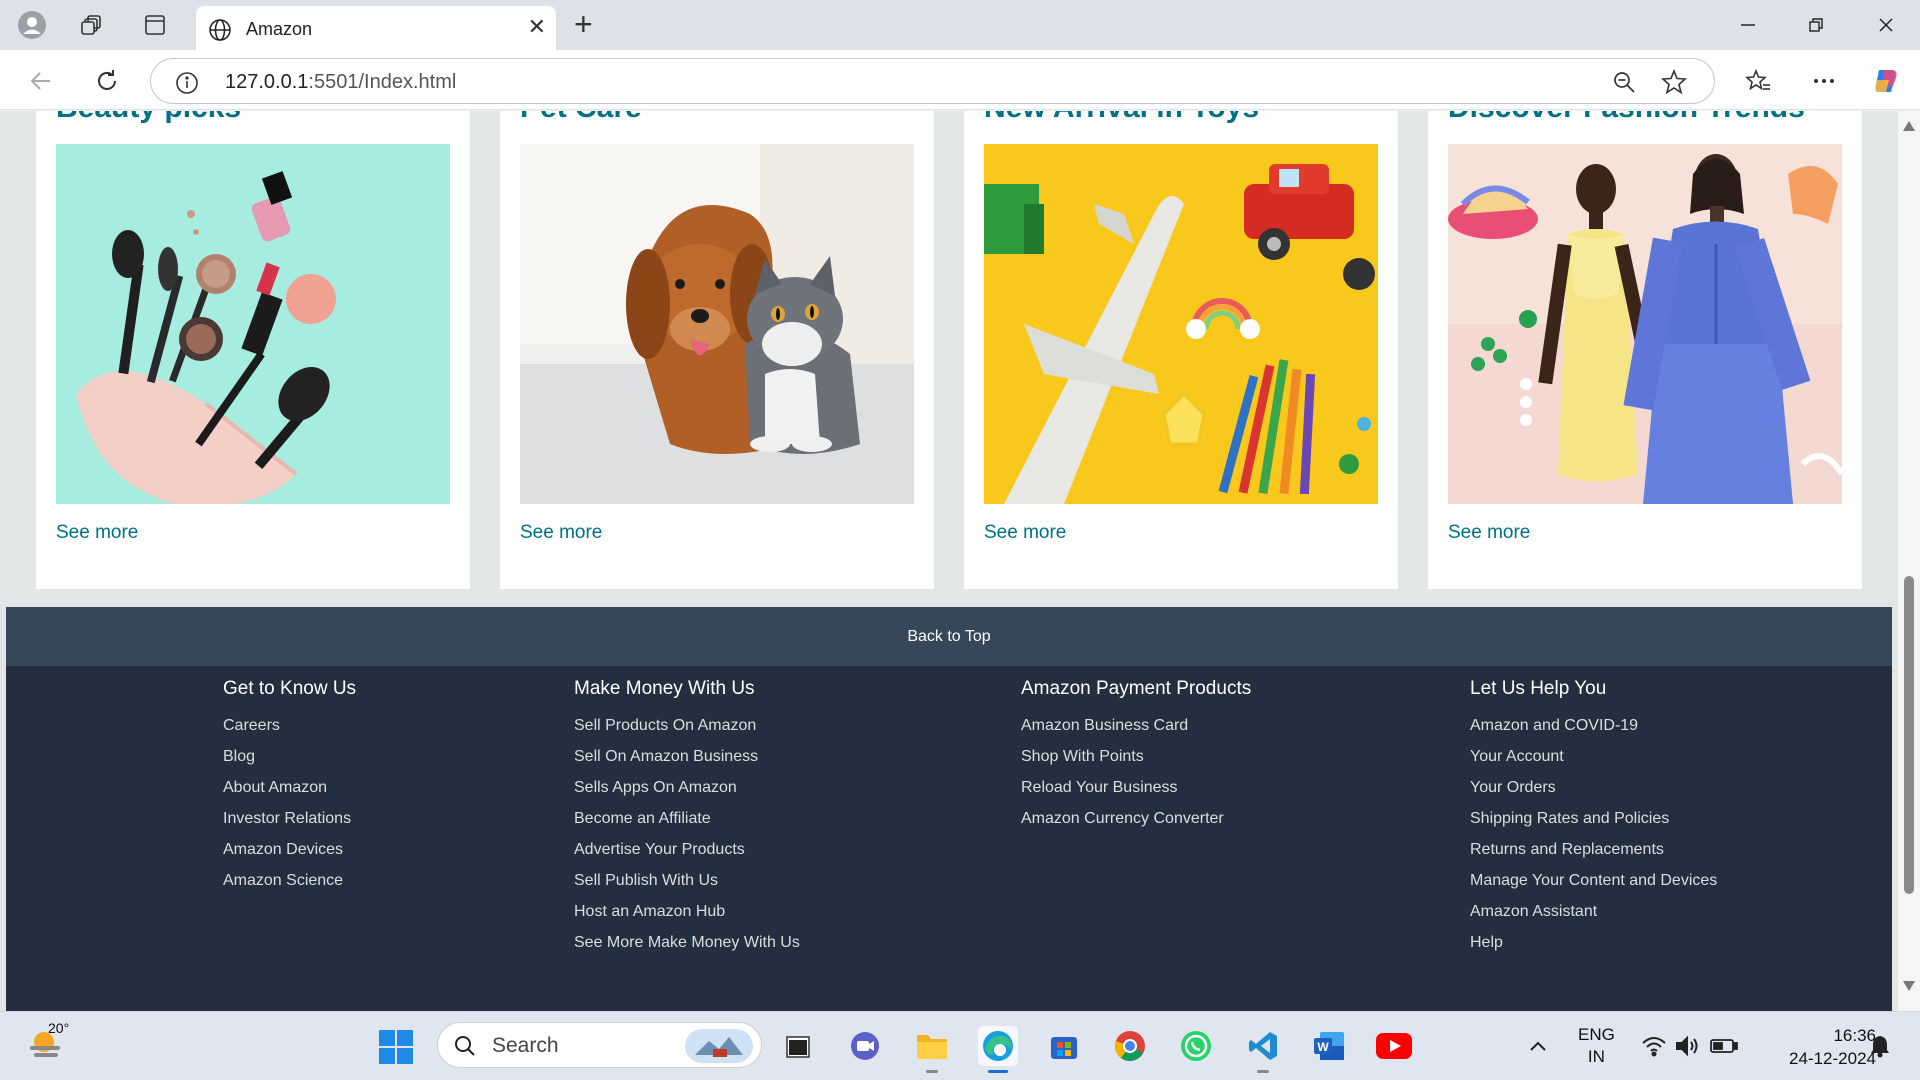  I want to click on footer-link: Careers, so click(289, 725).